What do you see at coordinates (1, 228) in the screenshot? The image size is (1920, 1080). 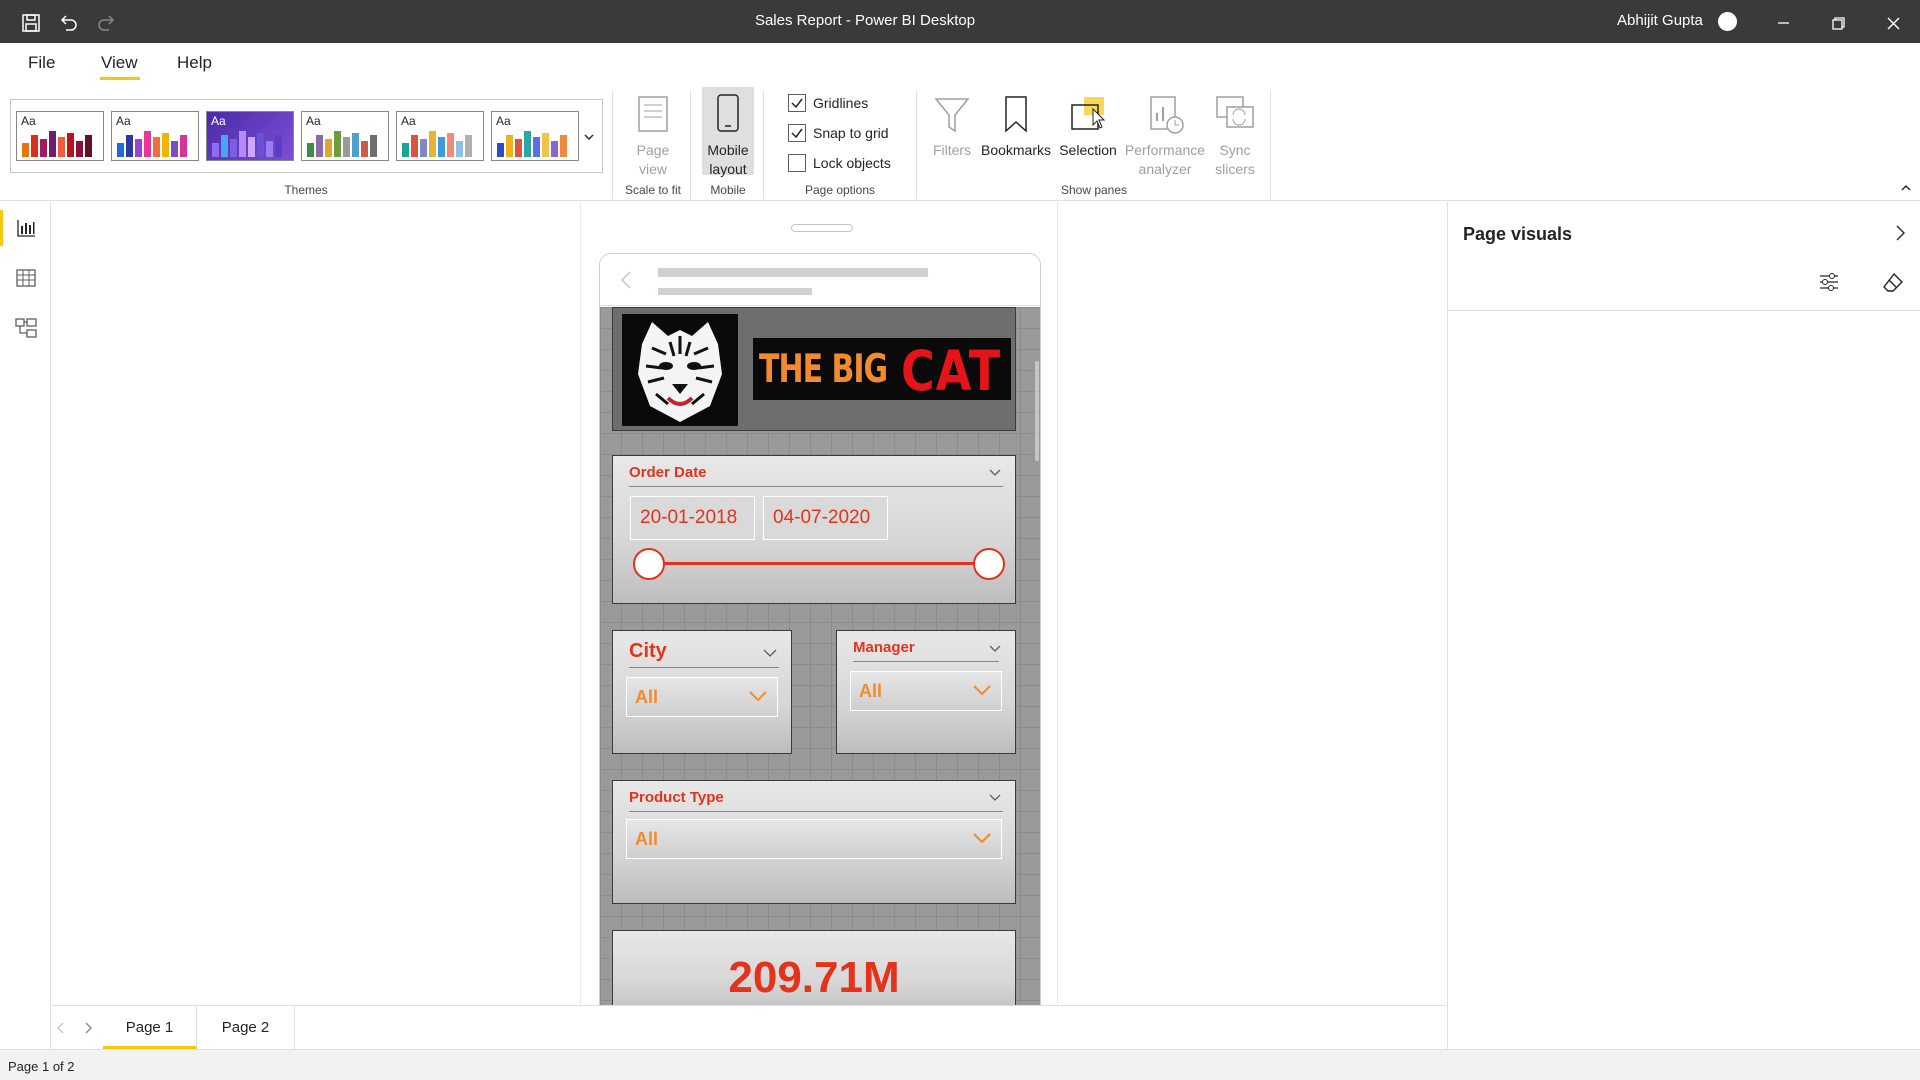 I see `active-view-indicator` at bounding box center [1, 228].